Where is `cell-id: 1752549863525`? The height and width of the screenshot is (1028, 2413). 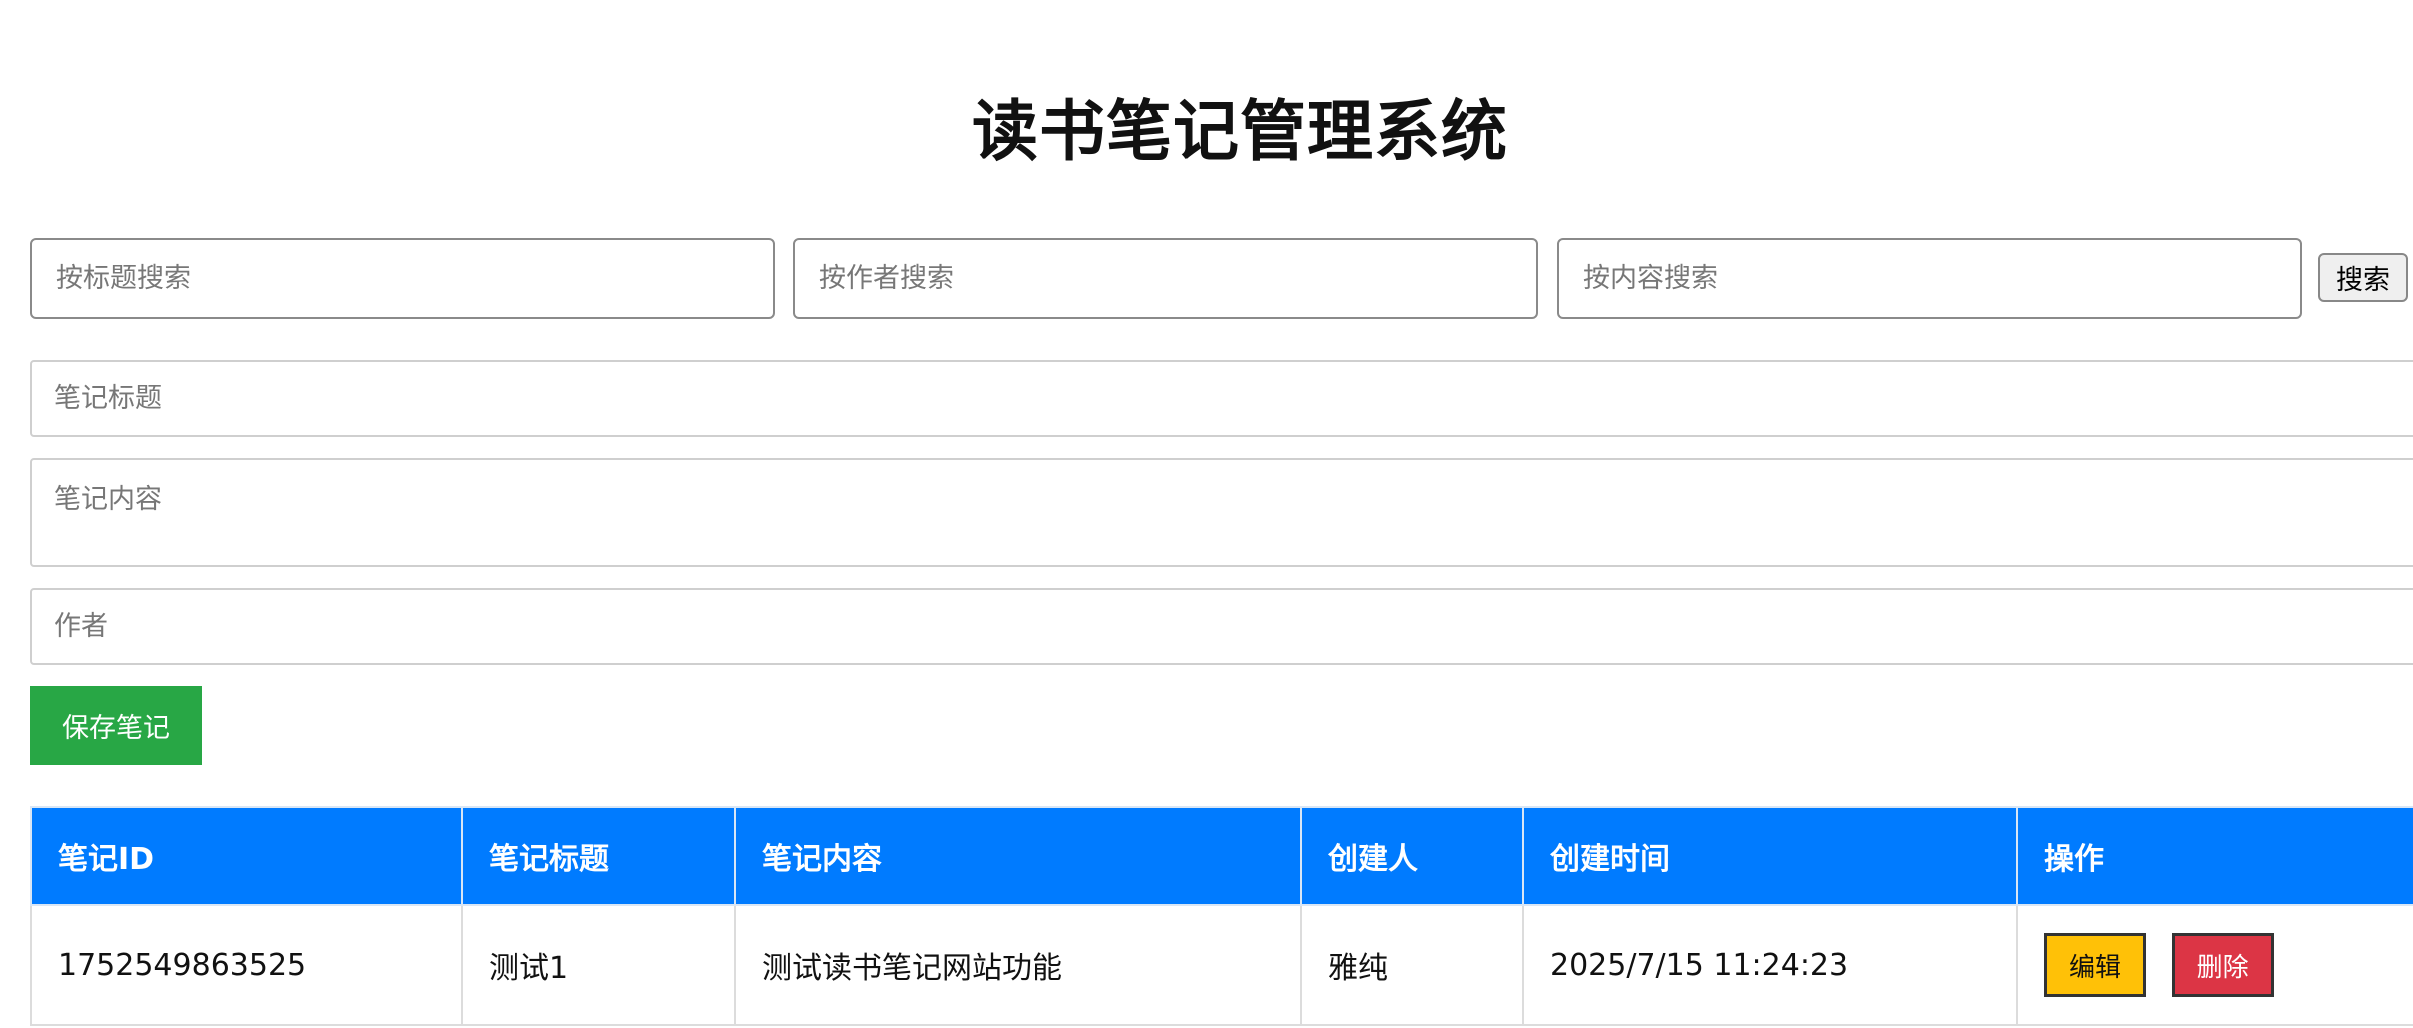
cell-id: 1752549863525 is located at coordinates (246, 965).